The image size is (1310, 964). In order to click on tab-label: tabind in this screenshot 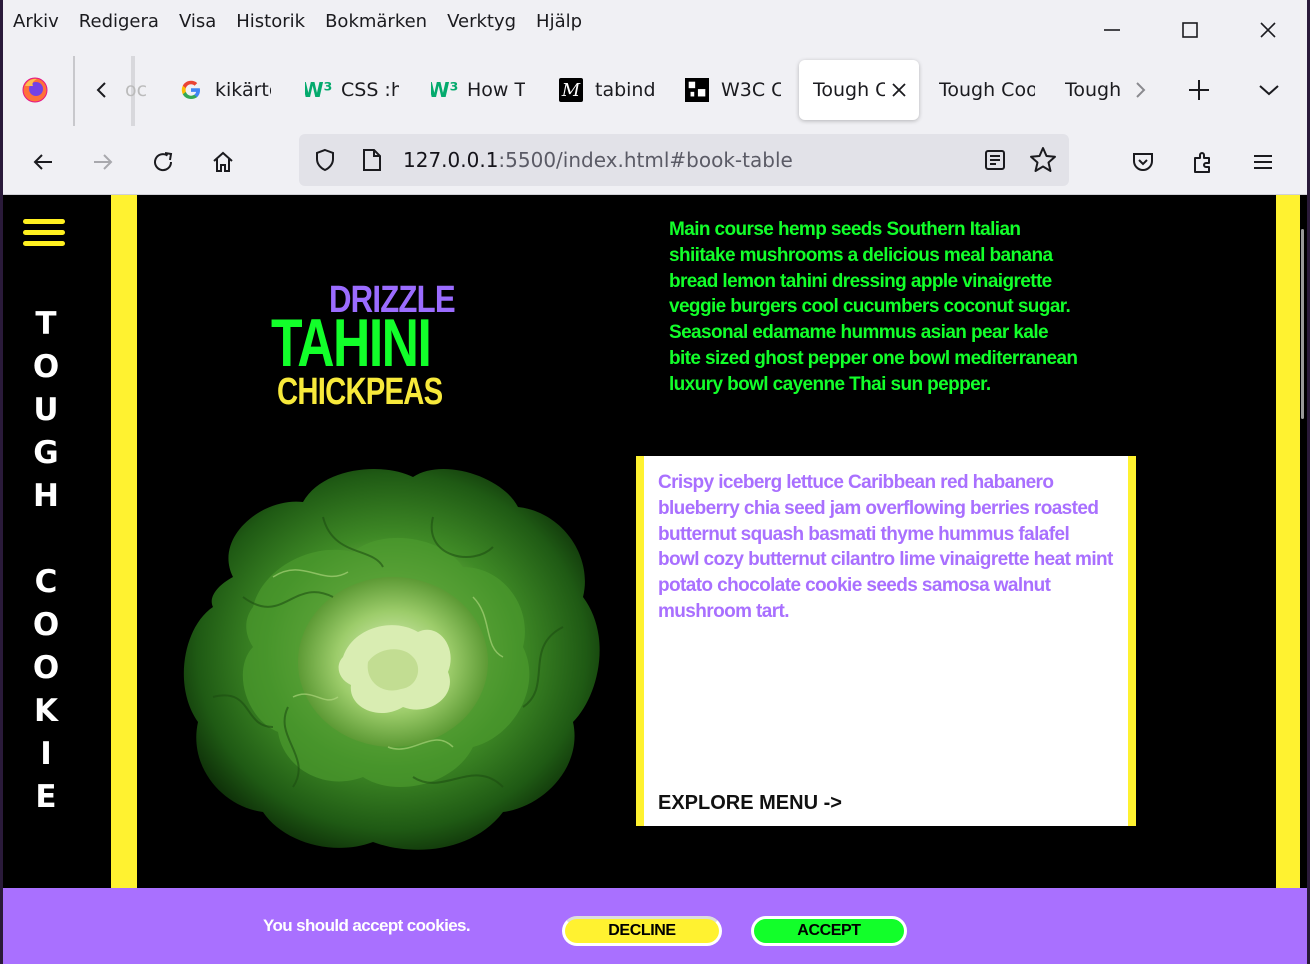, I will do `click(625, 90)`.